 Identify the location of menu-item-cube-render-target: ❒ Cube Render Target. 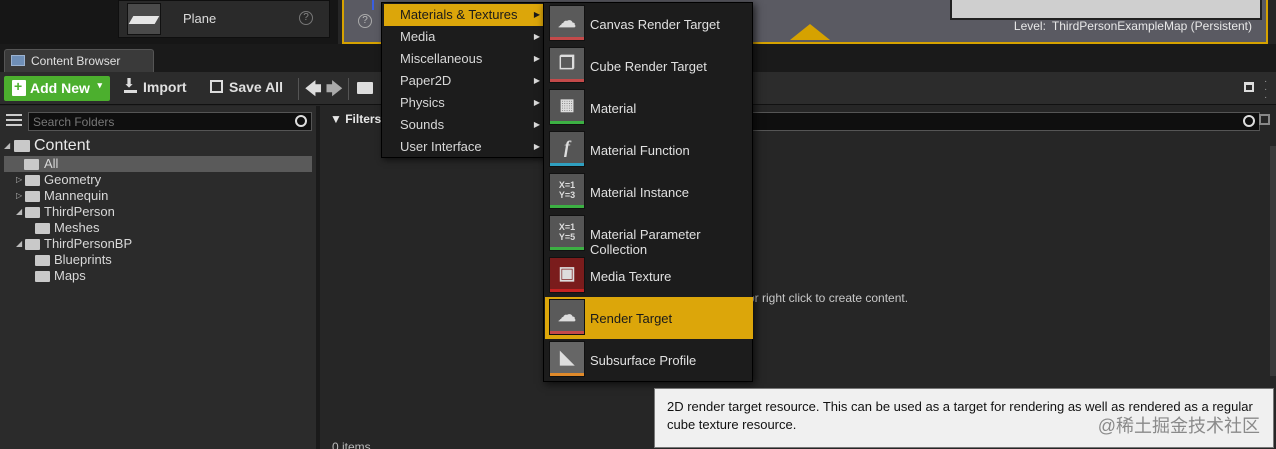
(649, 66).